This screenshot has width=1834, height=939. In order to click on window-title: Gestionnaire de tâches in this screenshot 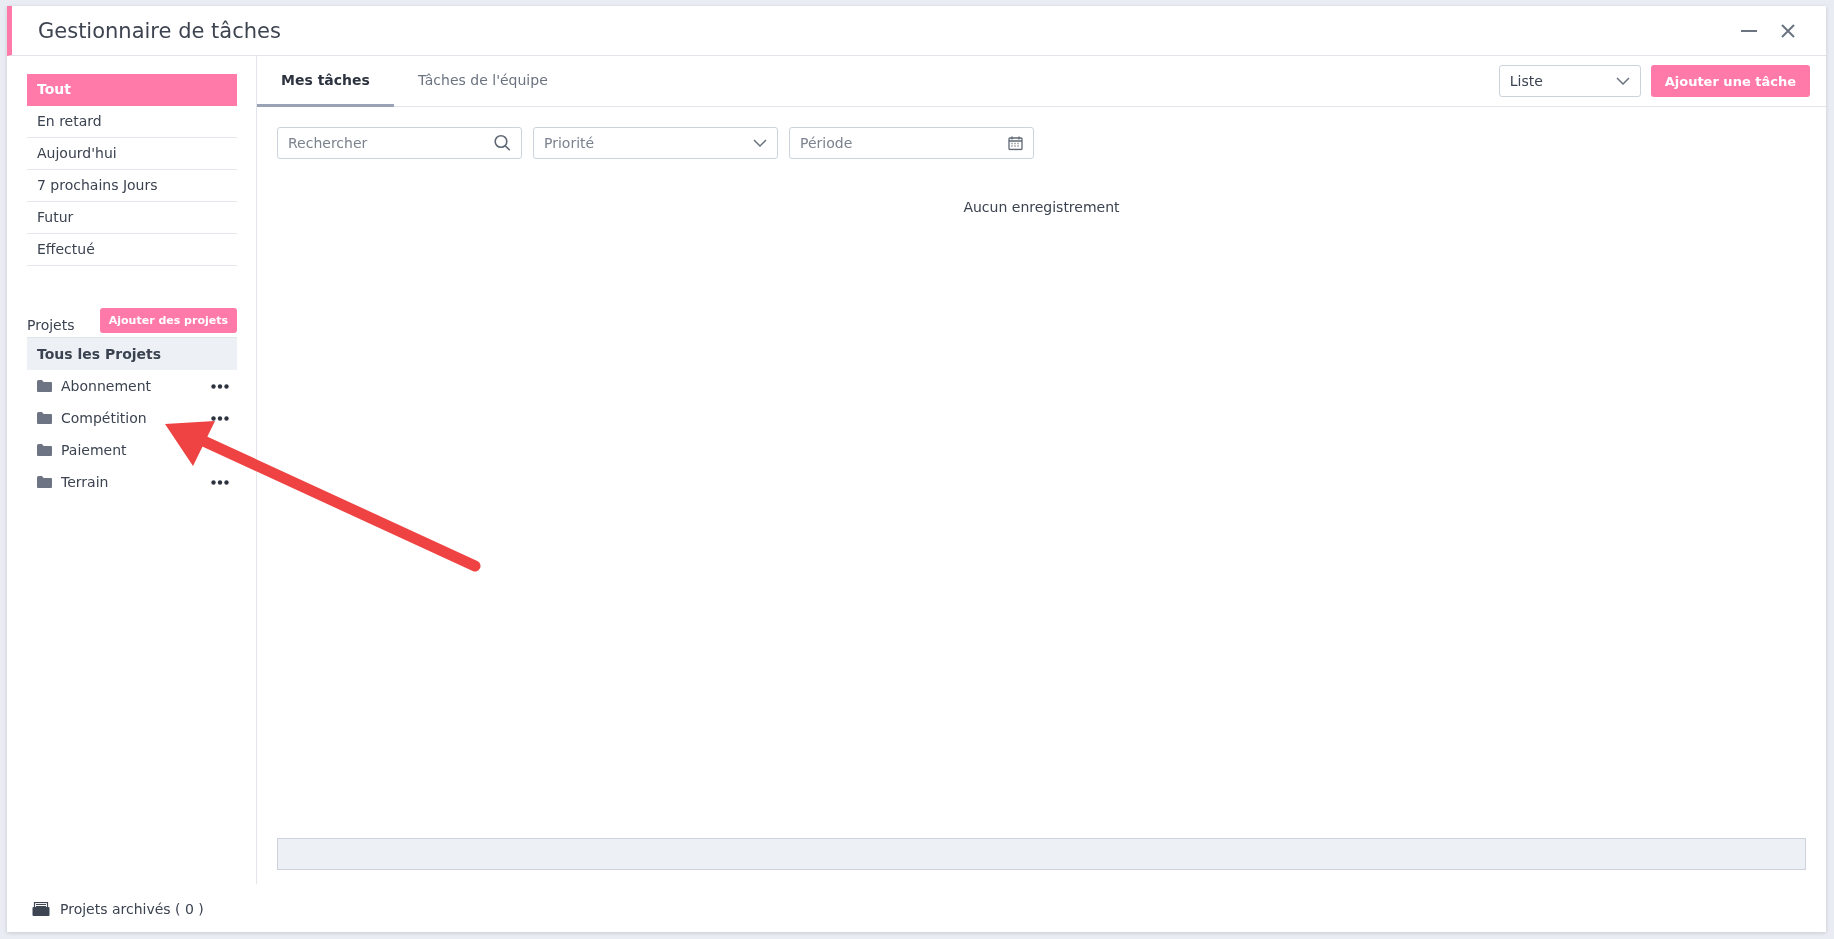, I will do `click(159, 30)`.